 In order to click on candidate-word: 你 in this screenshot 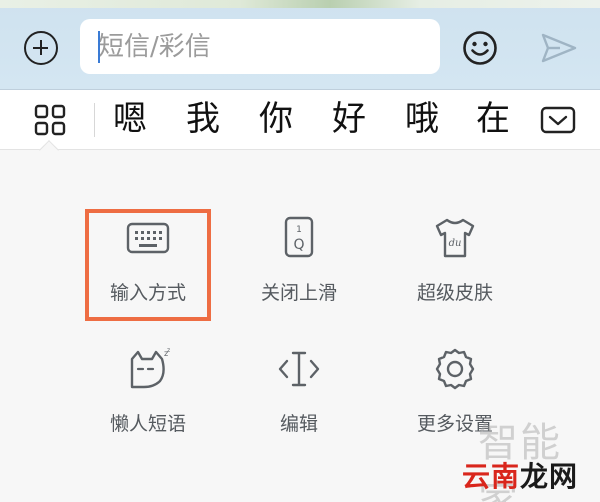, I will do `click(276, 119)`.